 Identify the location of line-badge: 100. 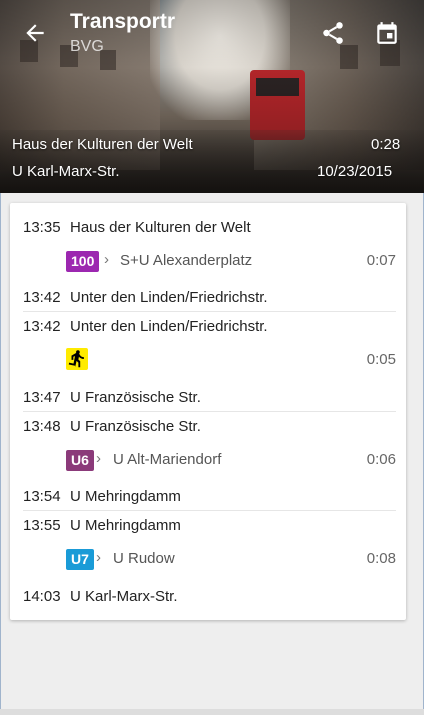
(83, 261).